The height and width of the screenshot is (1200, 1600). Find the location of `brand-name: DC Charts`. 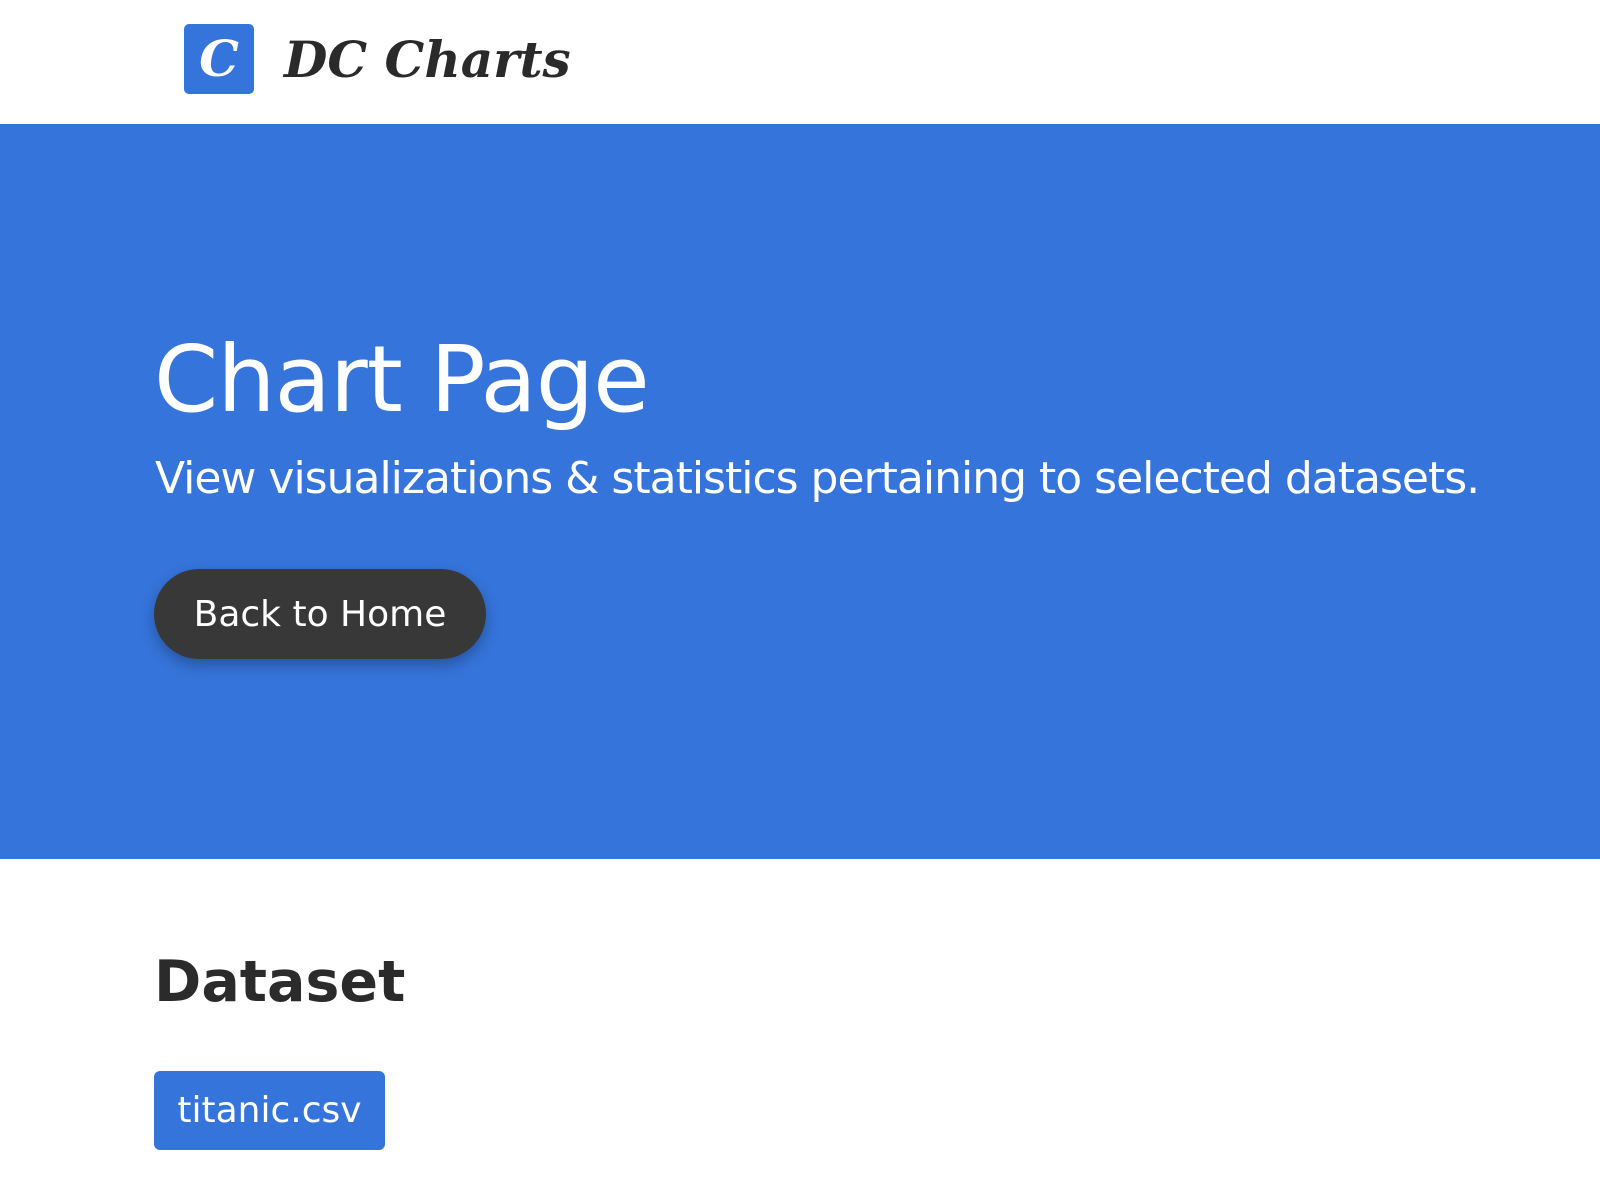

brand-name: DC Charts is located at coordinates (427, 59).